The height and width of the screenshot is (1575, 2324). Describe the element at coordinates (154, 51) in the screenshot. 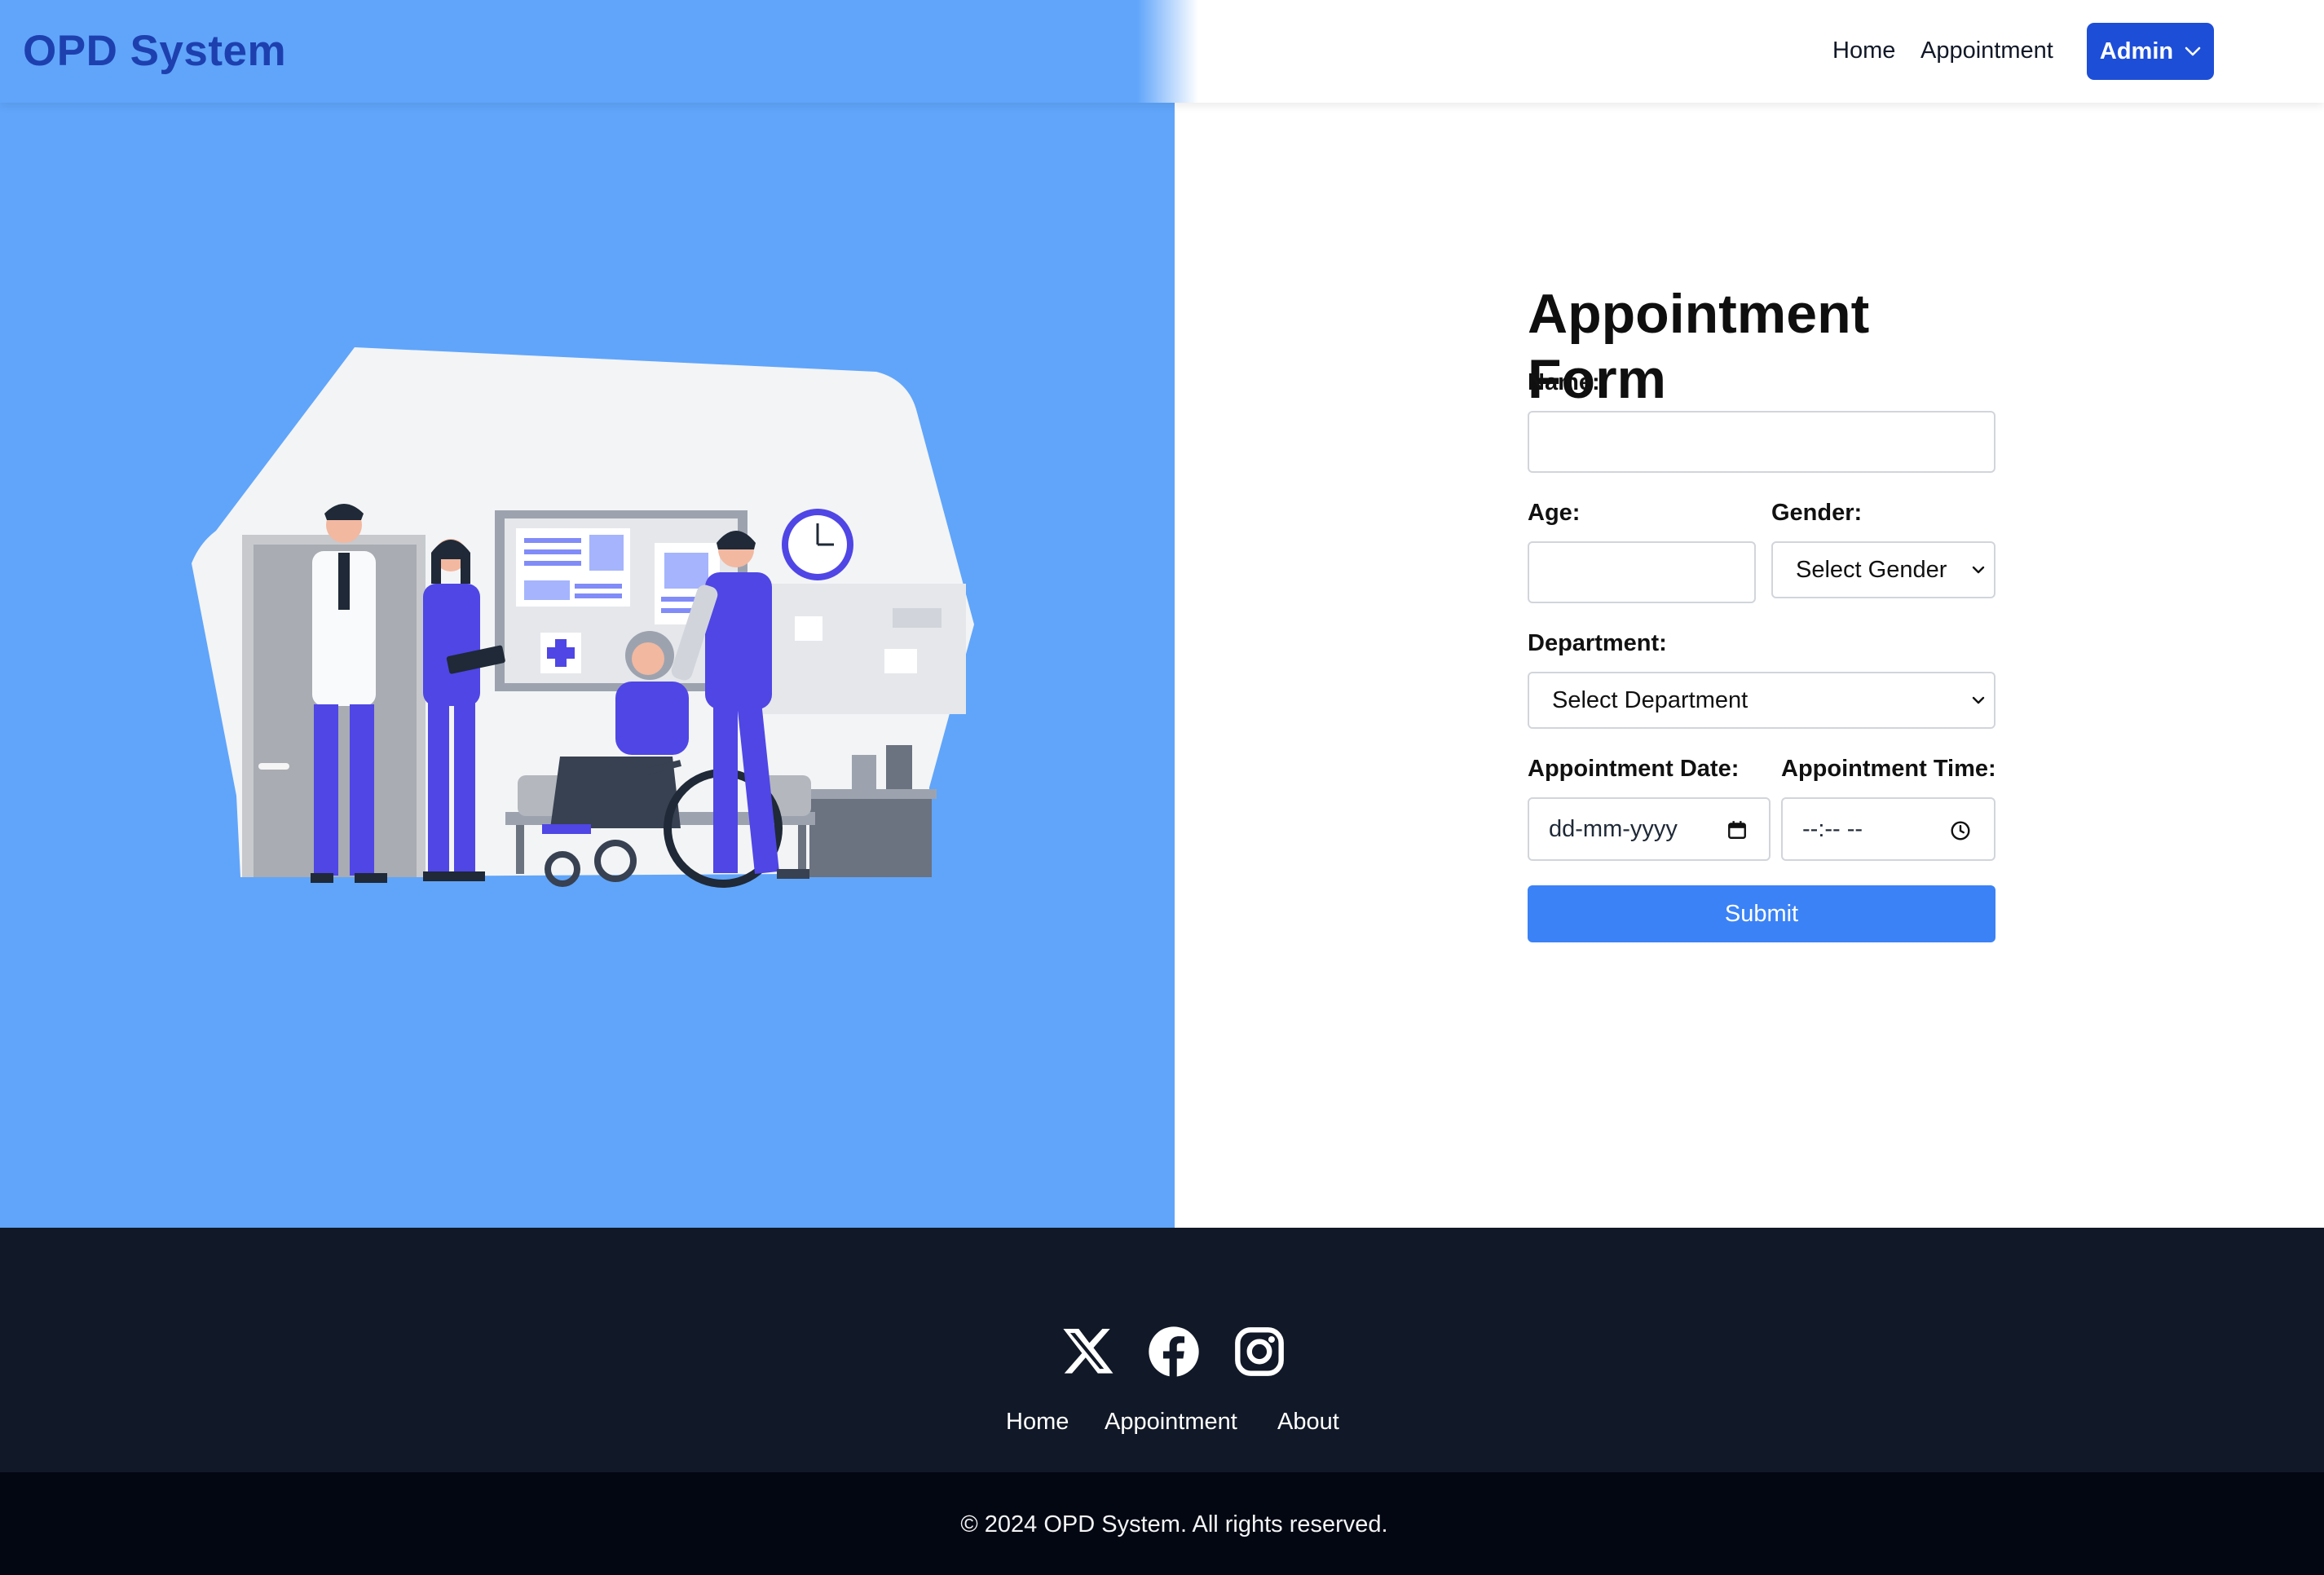

I see `brand-logo-text: OPD System` at that location.